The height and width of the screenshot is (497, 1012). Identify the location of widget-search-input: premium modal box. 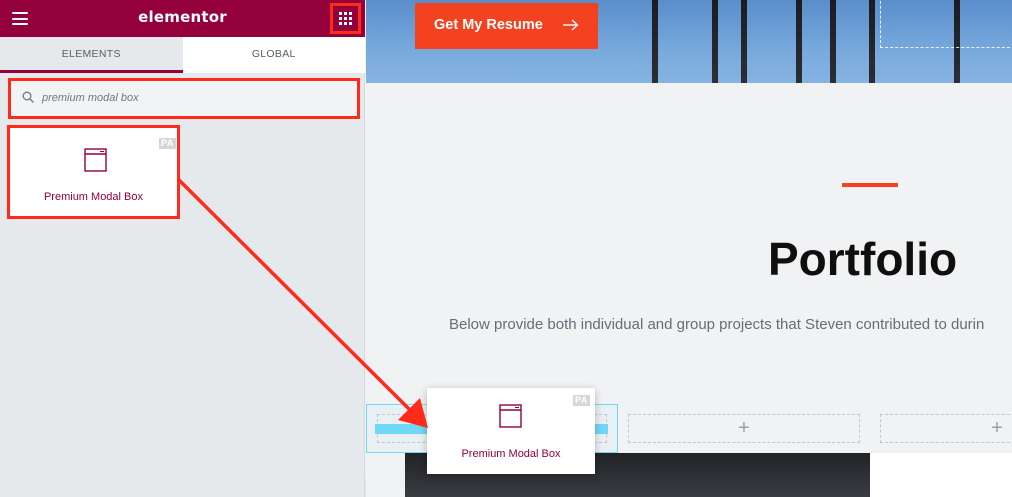
(184, 98).